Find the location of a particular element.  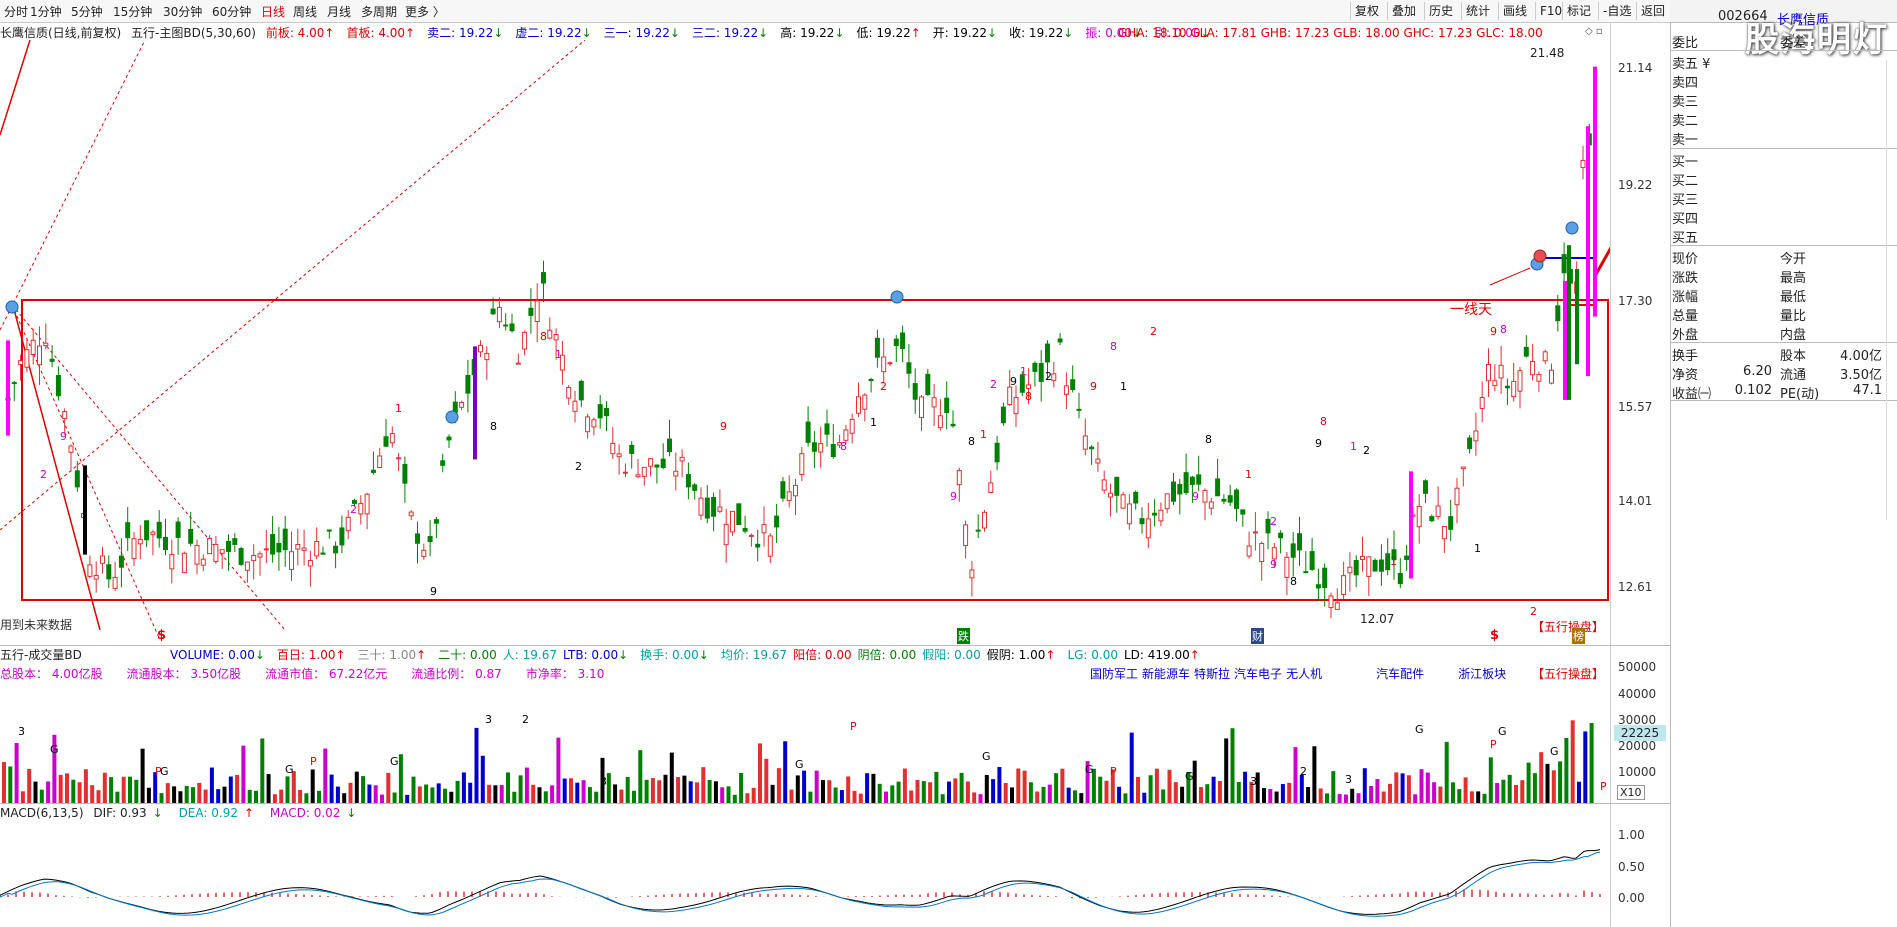

volume-field: 百日: 1.00↑ is located at coordinates (311, 655).